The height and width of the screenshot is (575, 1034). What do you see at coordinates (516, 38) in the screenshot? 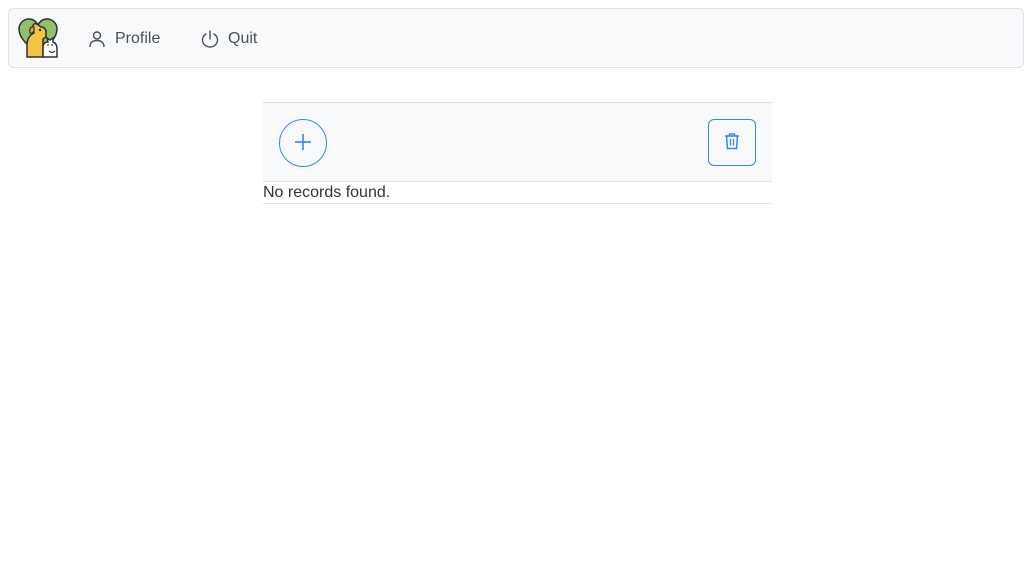
I see `top-menubar: Profile Quit` at bounding box center [516, 38].